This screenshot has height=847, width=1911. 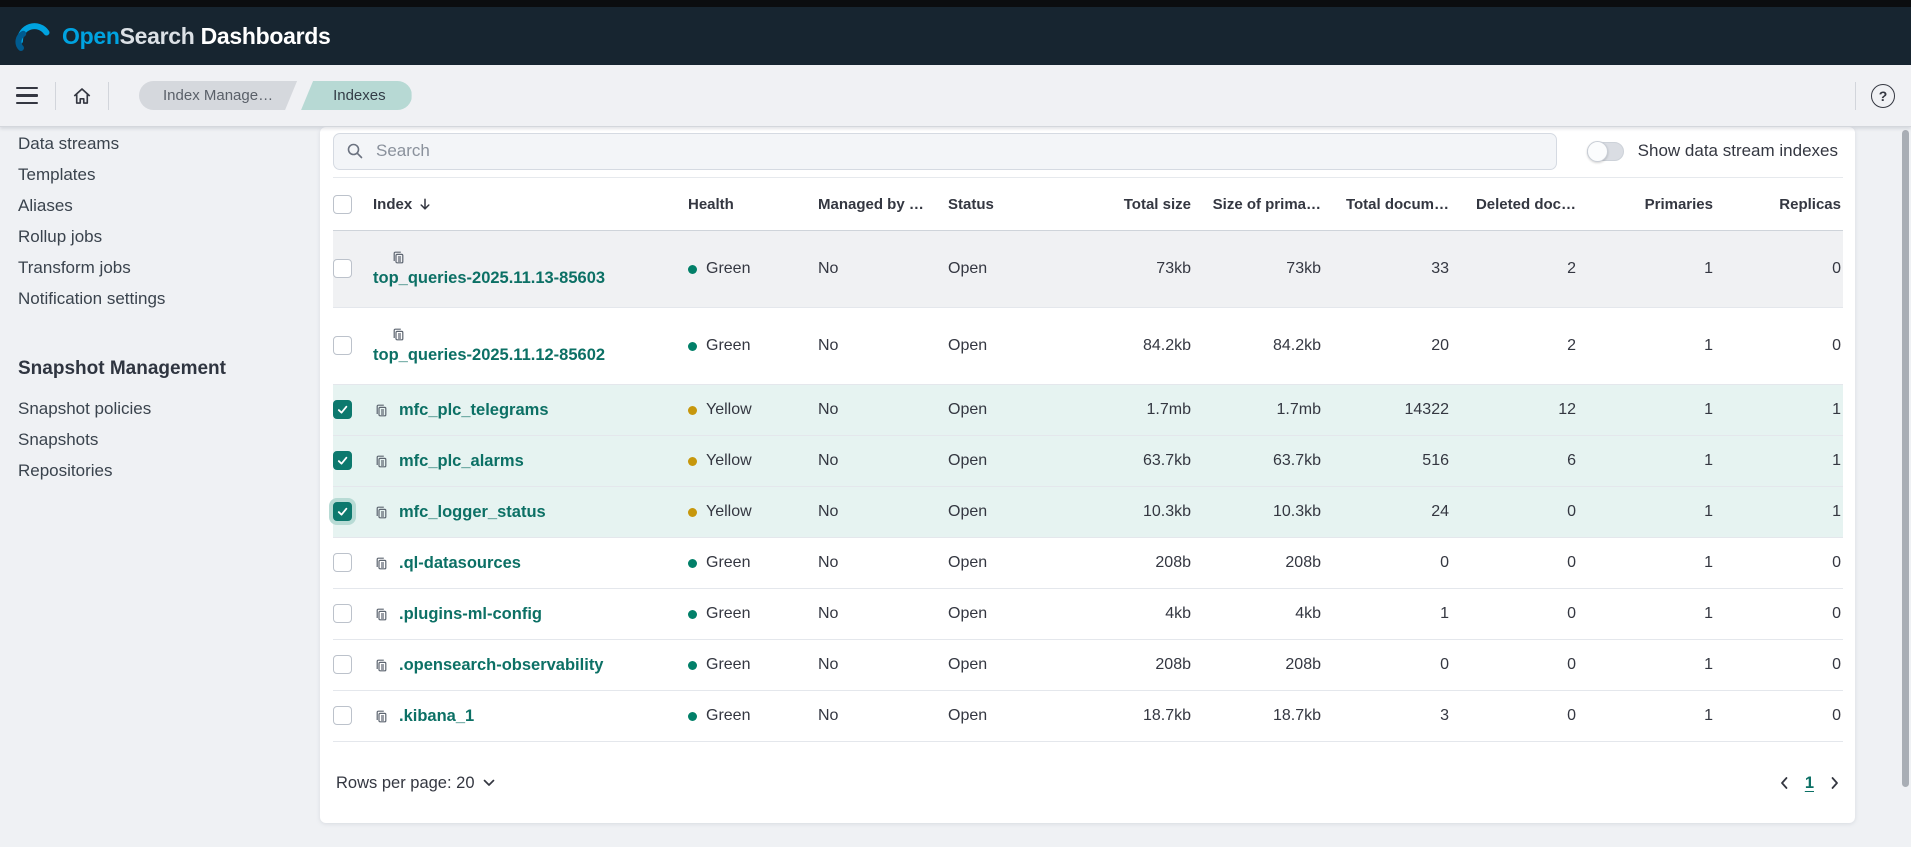 I want to click on sidebar-item-notification-settings: Notification settings, so click(x=162, y=298).